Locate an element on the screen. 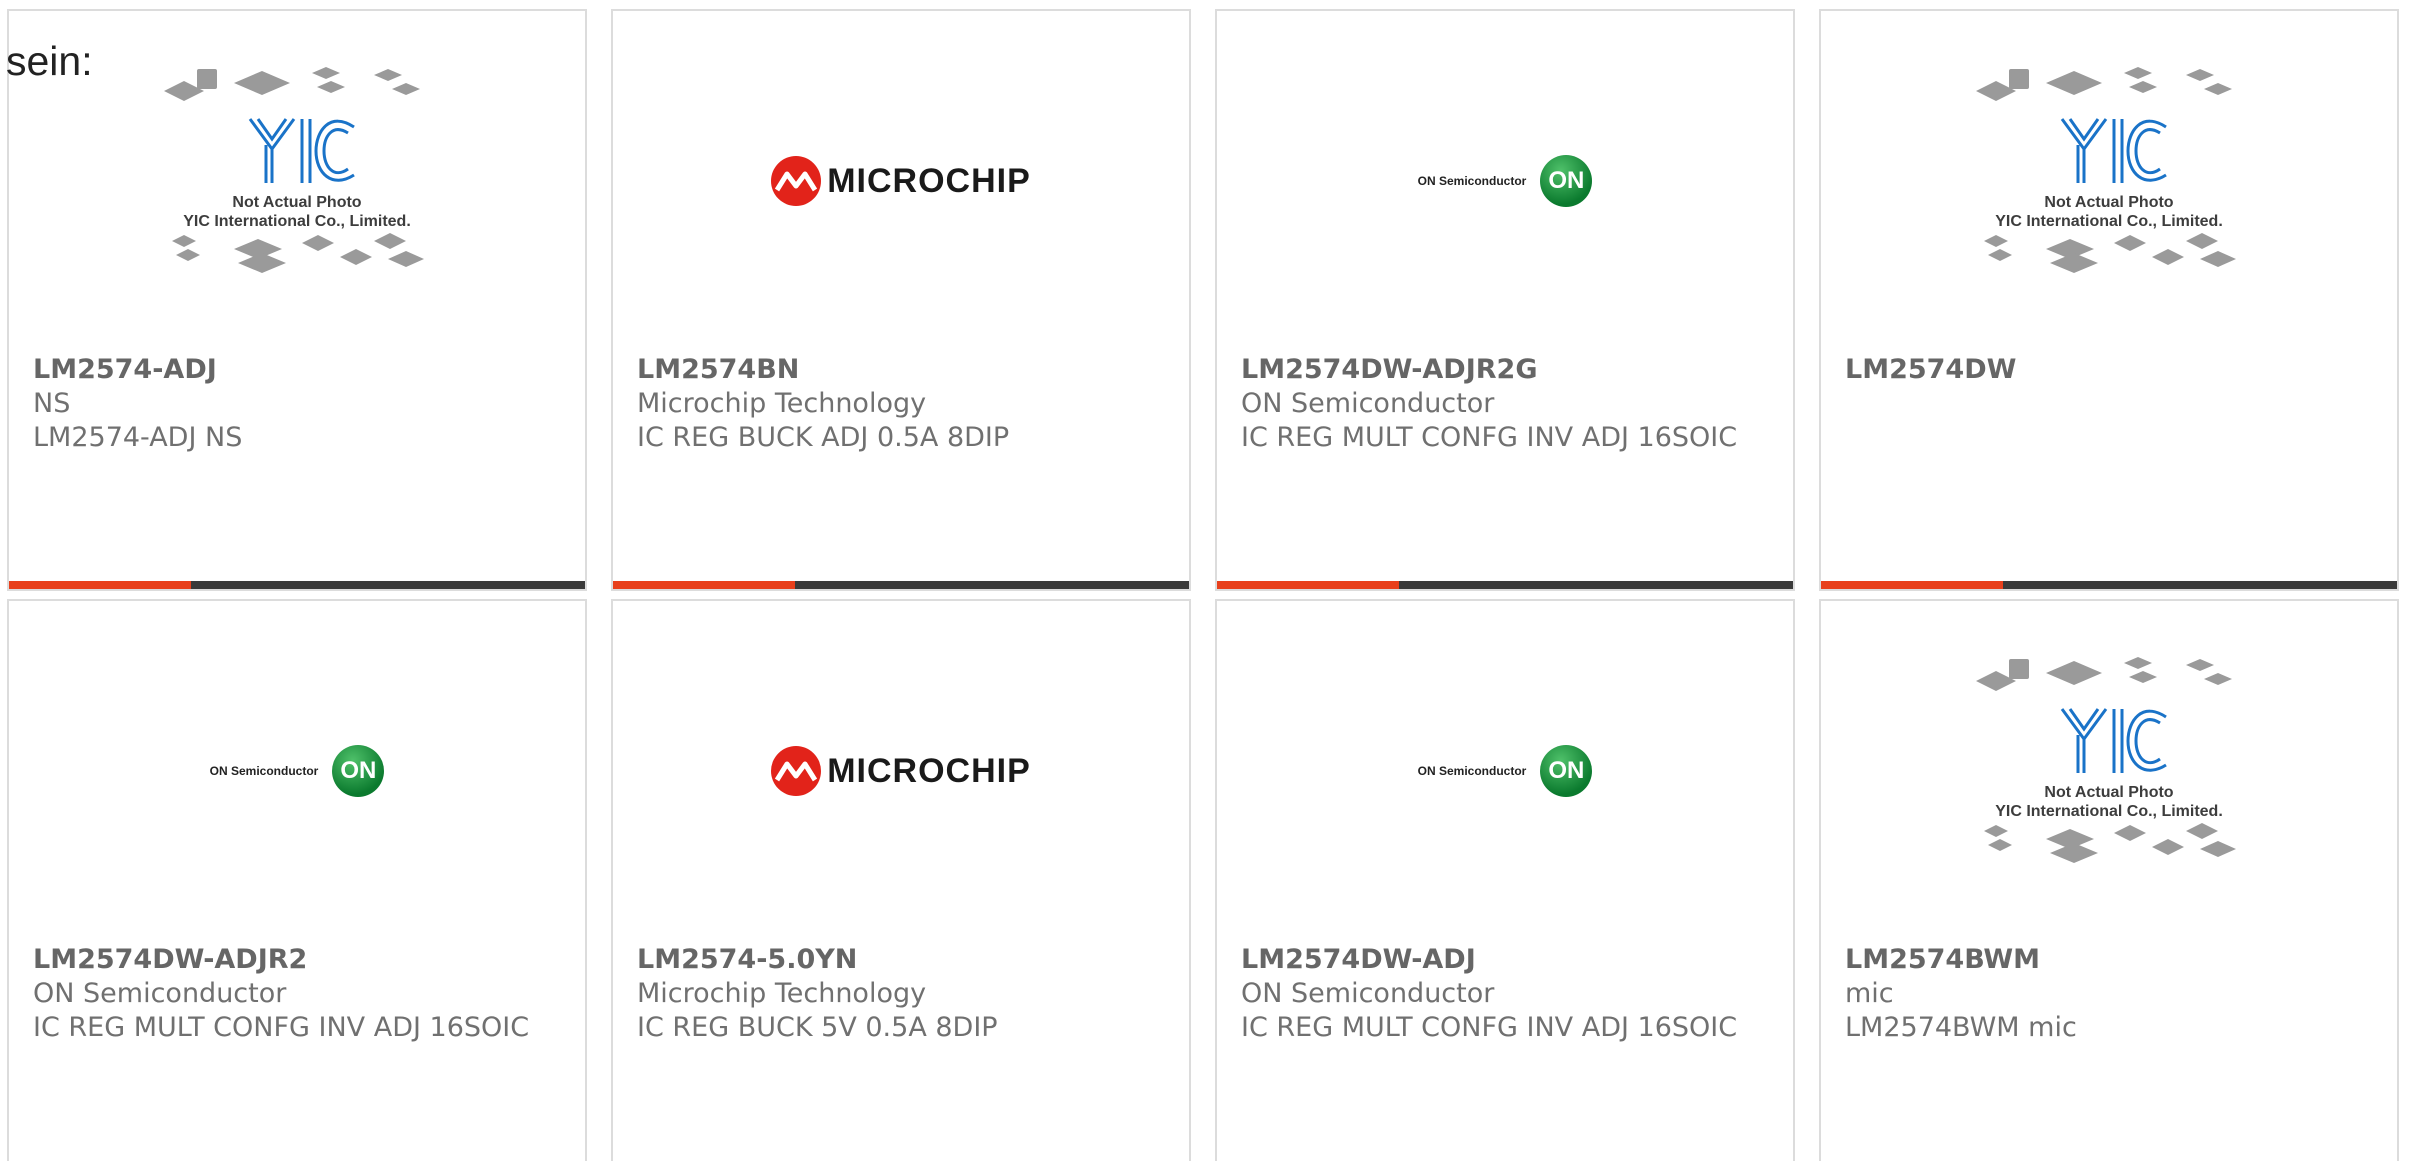 The width and height of the screenshot is (2410, 1161). part-number-link: LM2574DW-ADJ is located at coordinates (1505, 960).